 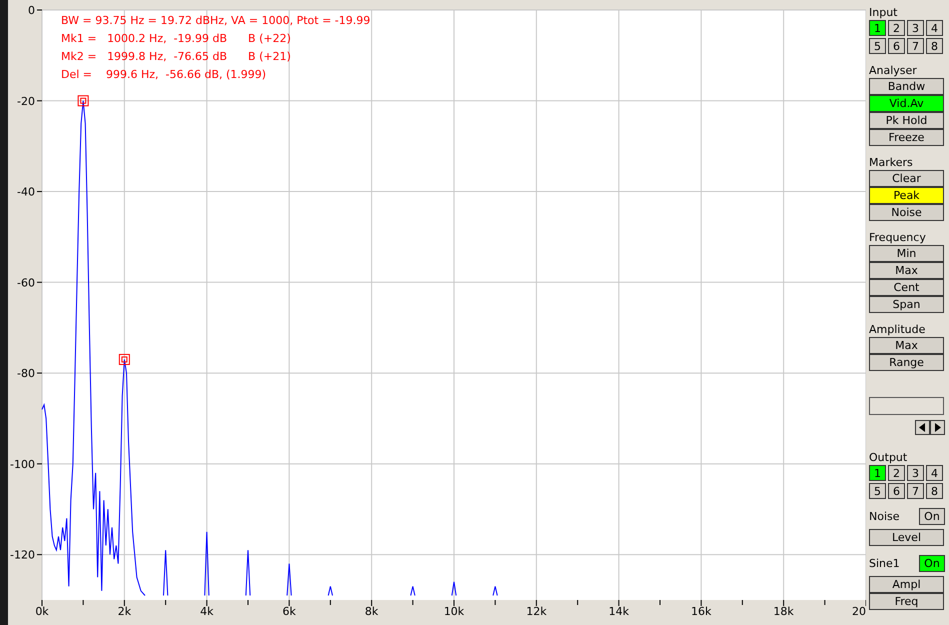 I want to click on readout-text: Del = 999.6 Hz, -56.66 dB, (1.999), so click(x=163, y=74).